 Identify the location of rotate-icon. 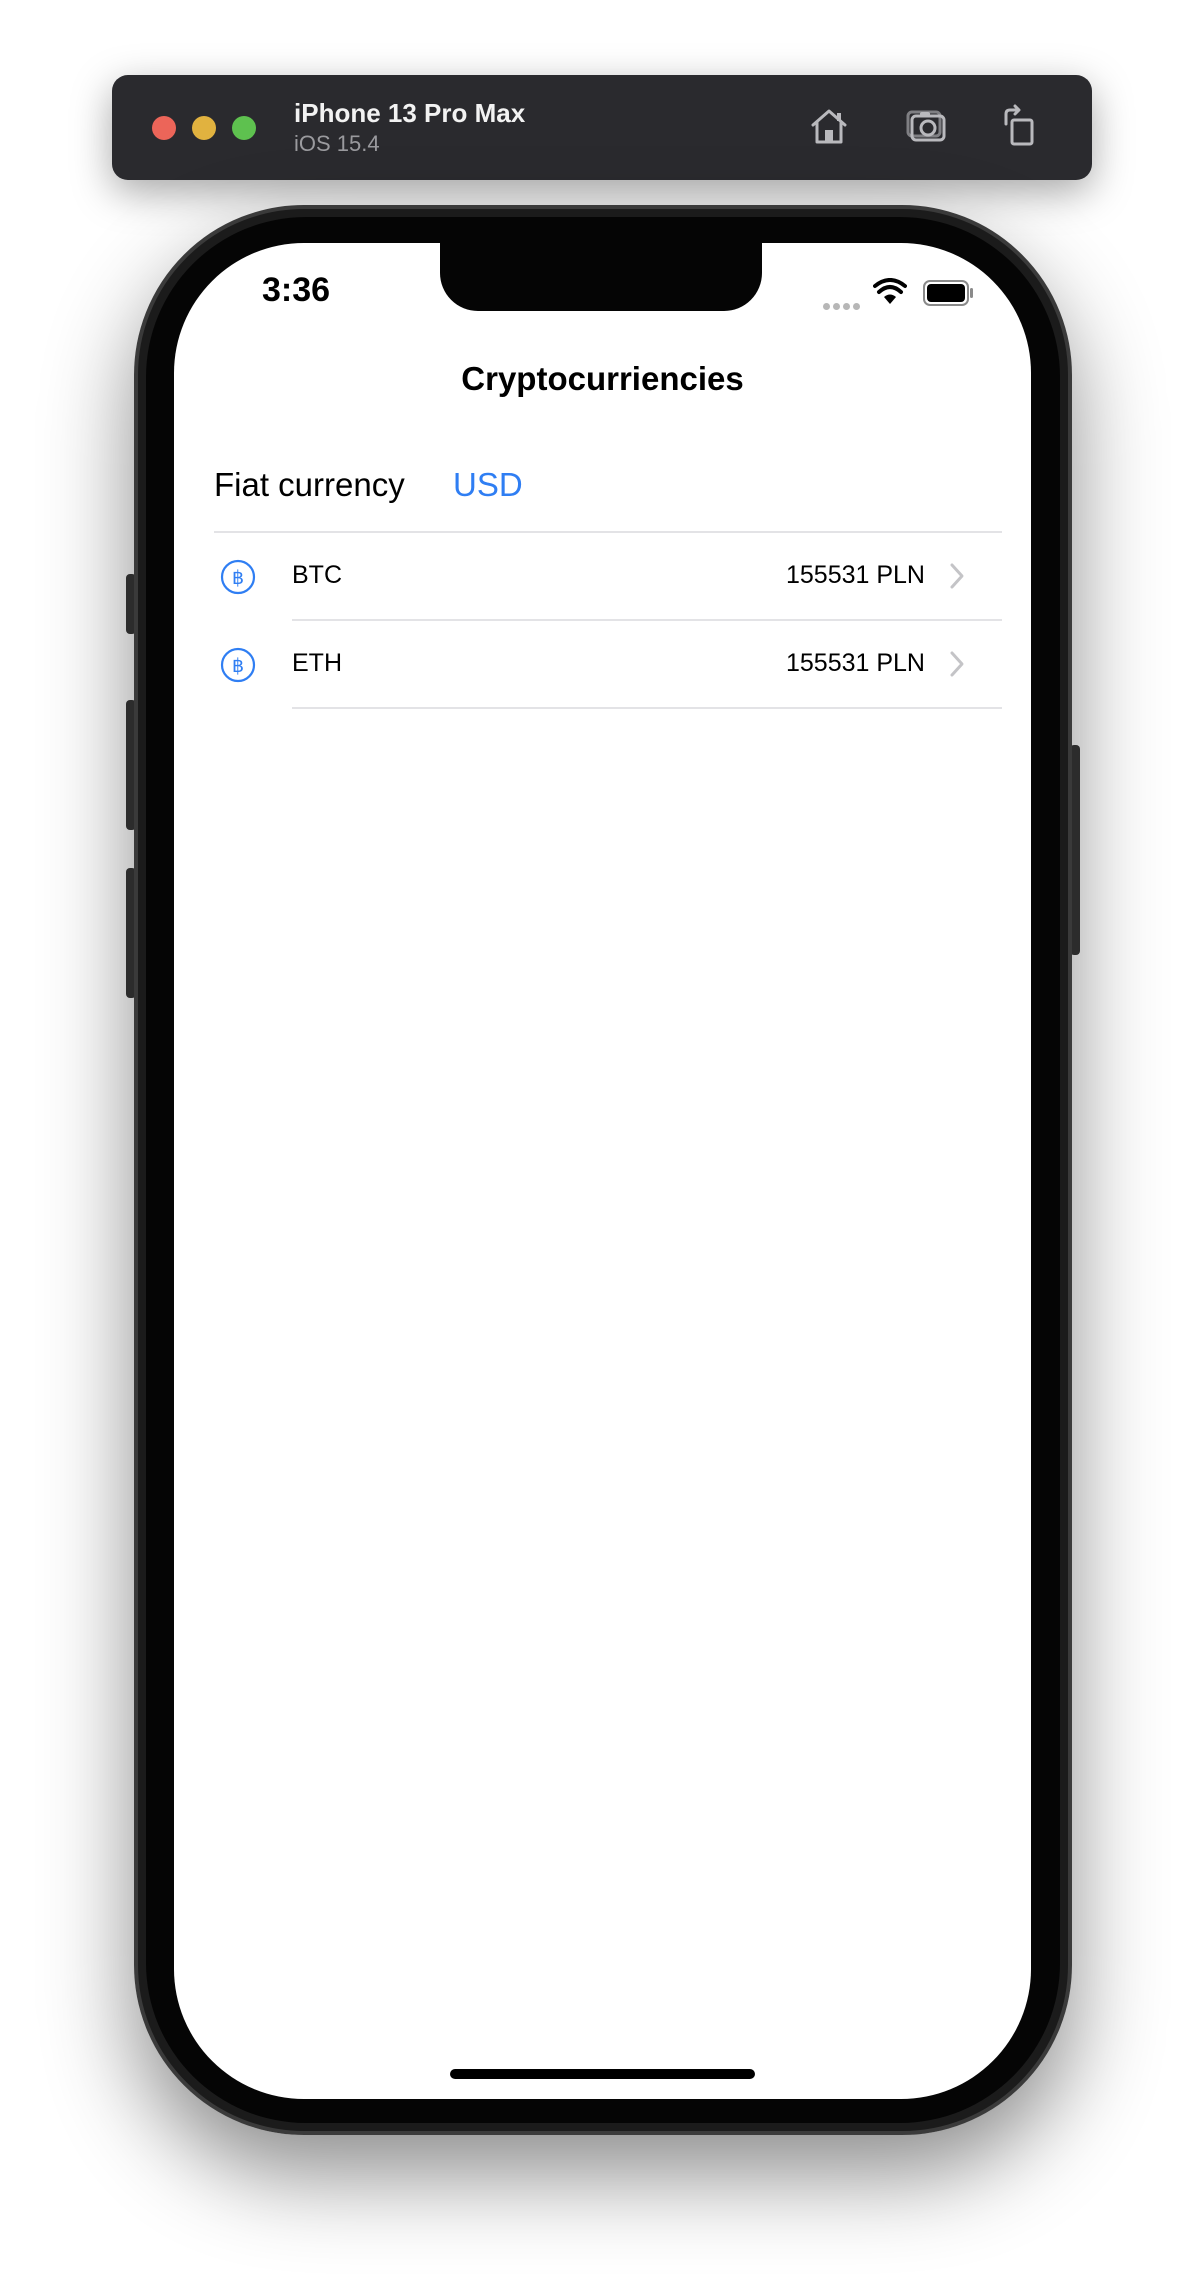
(1019, 125).